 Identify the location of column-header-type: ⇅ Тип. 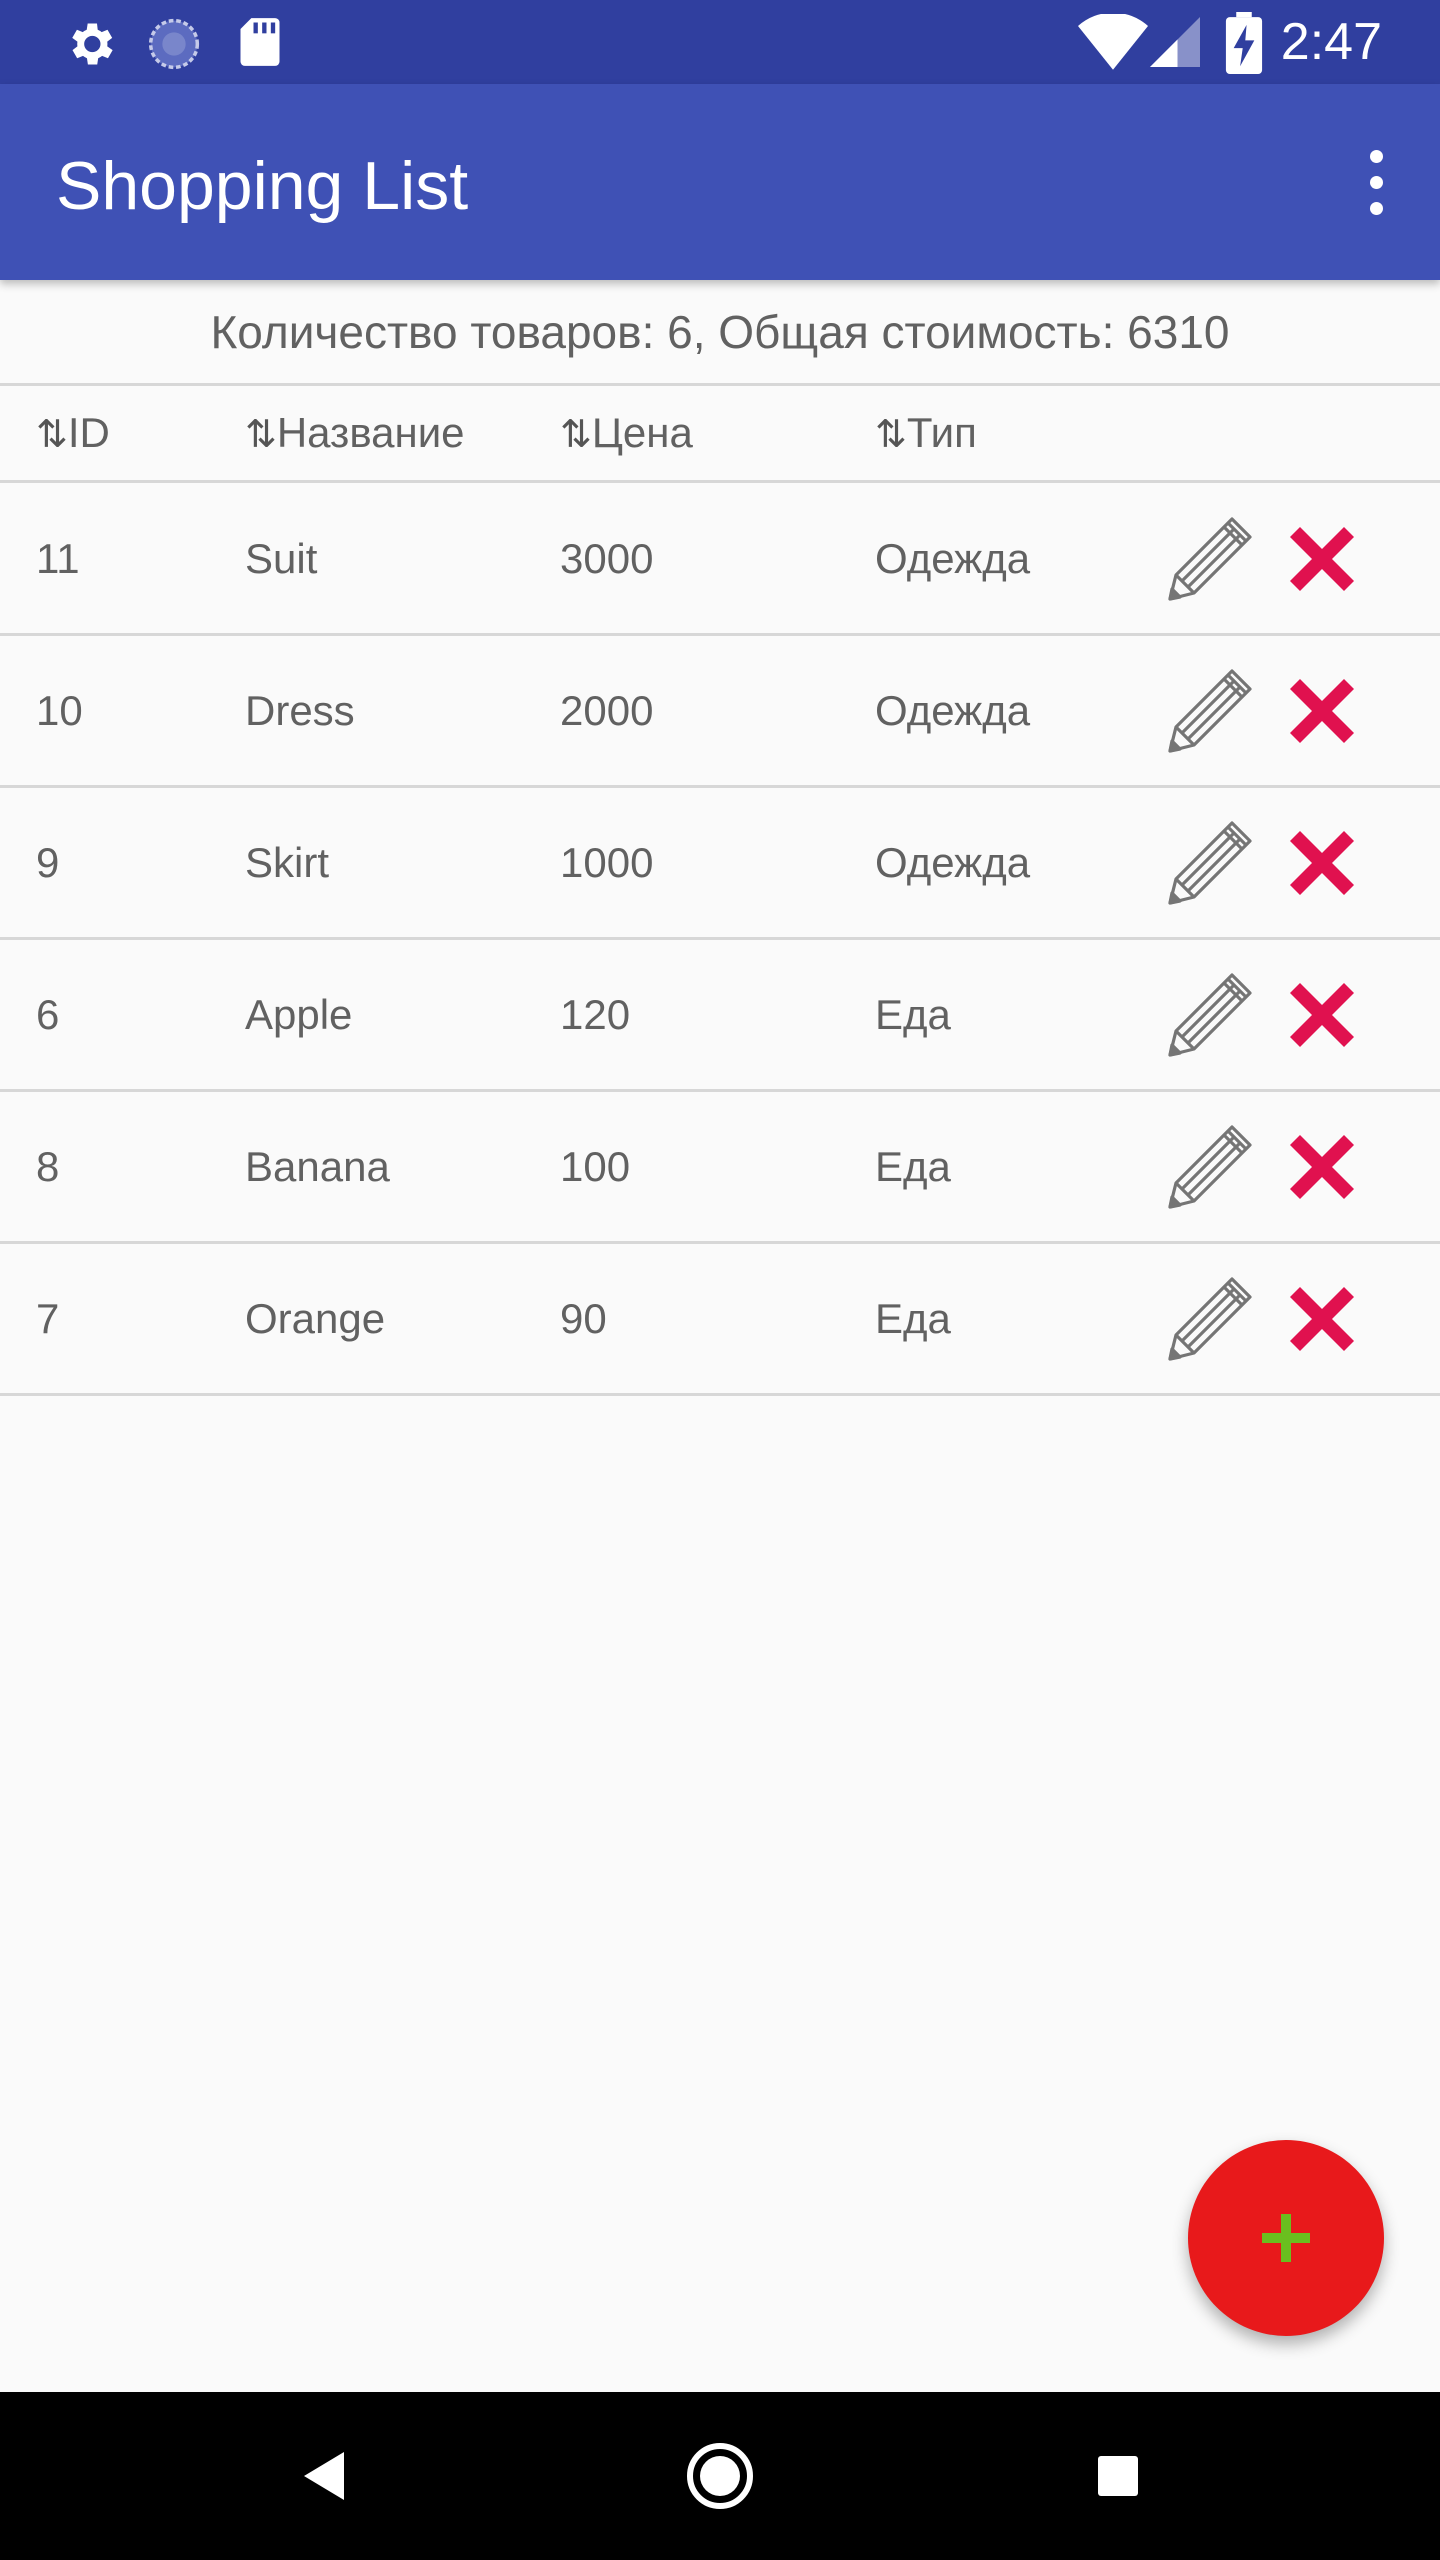
(926, 433).